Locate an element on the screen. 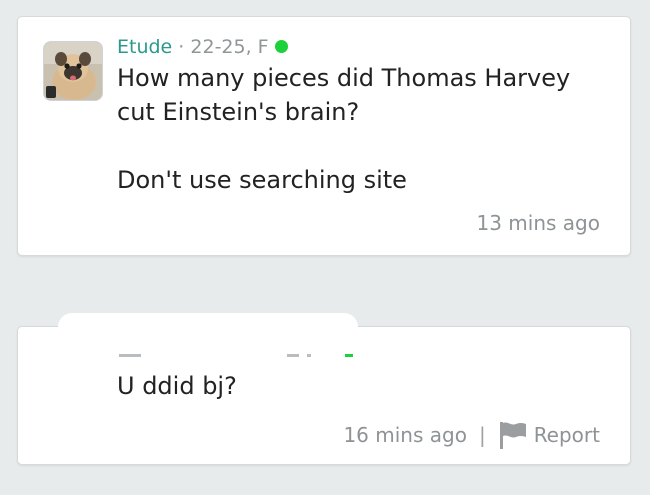 This screenshot has width=650, height=495. post-meta: Etude · 22-25, F is located at coordinates (202, 47).